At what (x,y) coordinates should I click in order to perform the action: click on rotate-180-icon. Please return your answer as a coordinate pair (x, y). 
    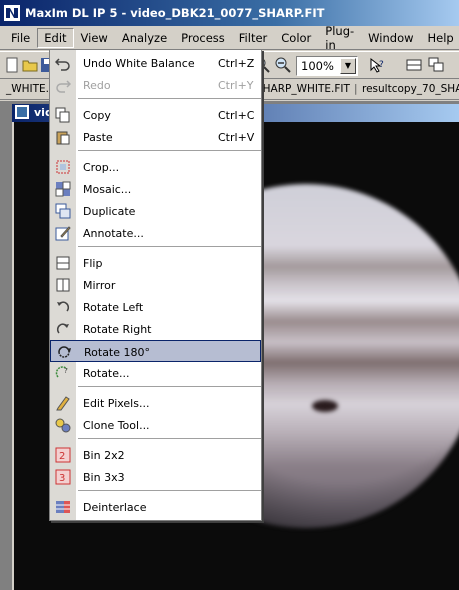
    Looking at the image, I should click on (64, 352).